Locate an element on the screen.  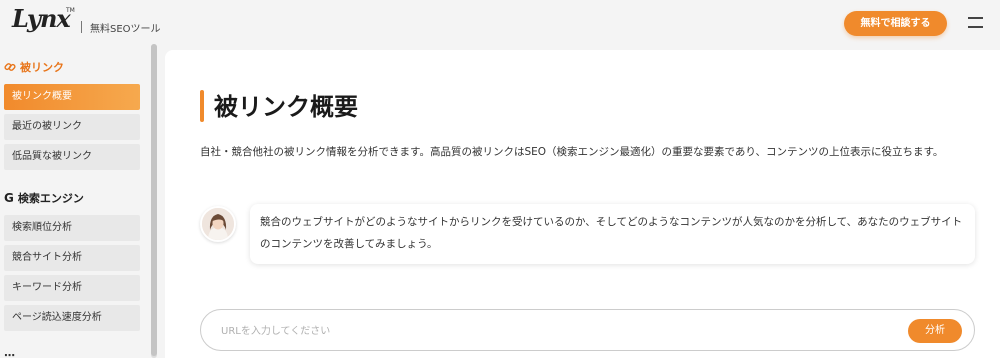
trademark-mark: TM is located at coordinates (70, 10).